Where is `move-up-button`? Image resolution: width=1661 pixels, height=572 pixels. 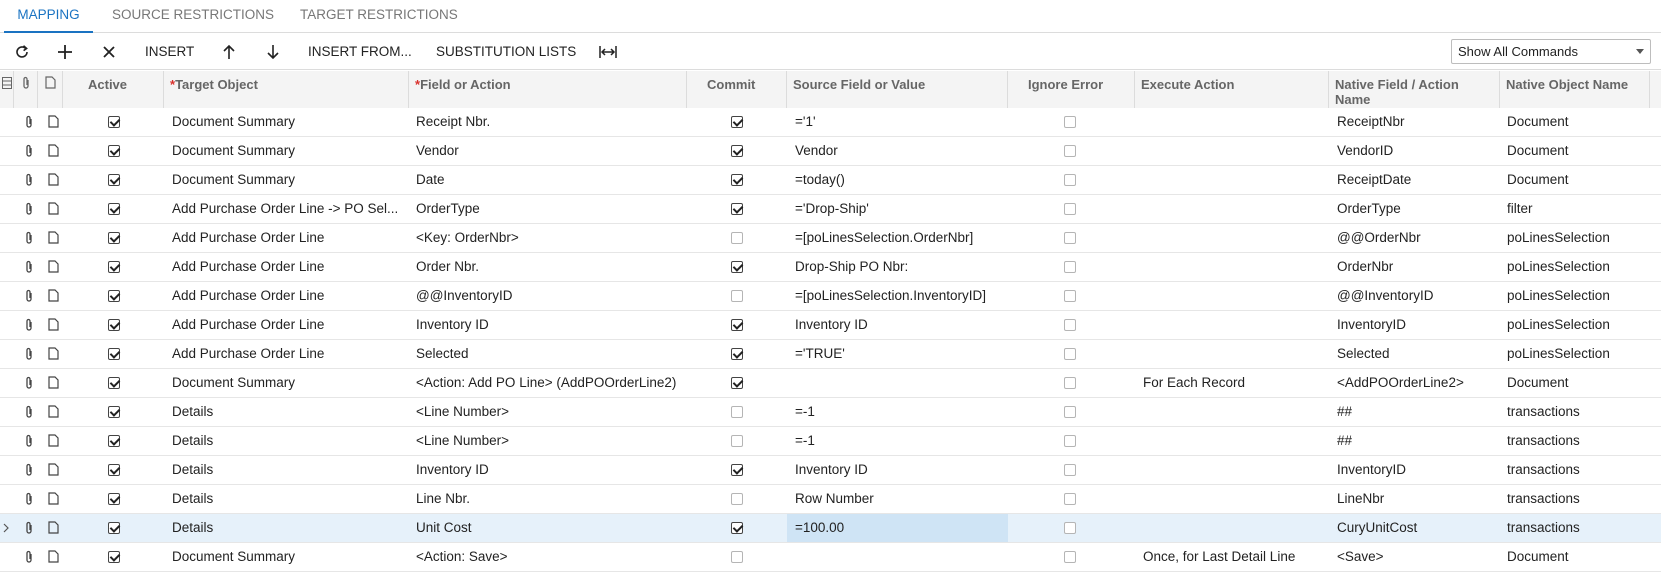
move-up-button is located at coordinates (229, 52).